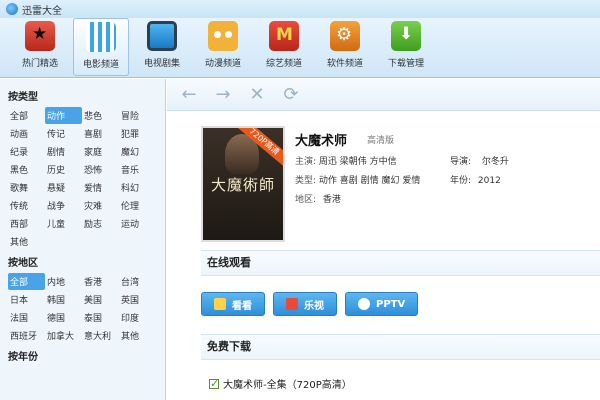  Describe the element at coordinates (137, 115) in the screenshot. I see `genre-filter-item: 冒险` at that location.